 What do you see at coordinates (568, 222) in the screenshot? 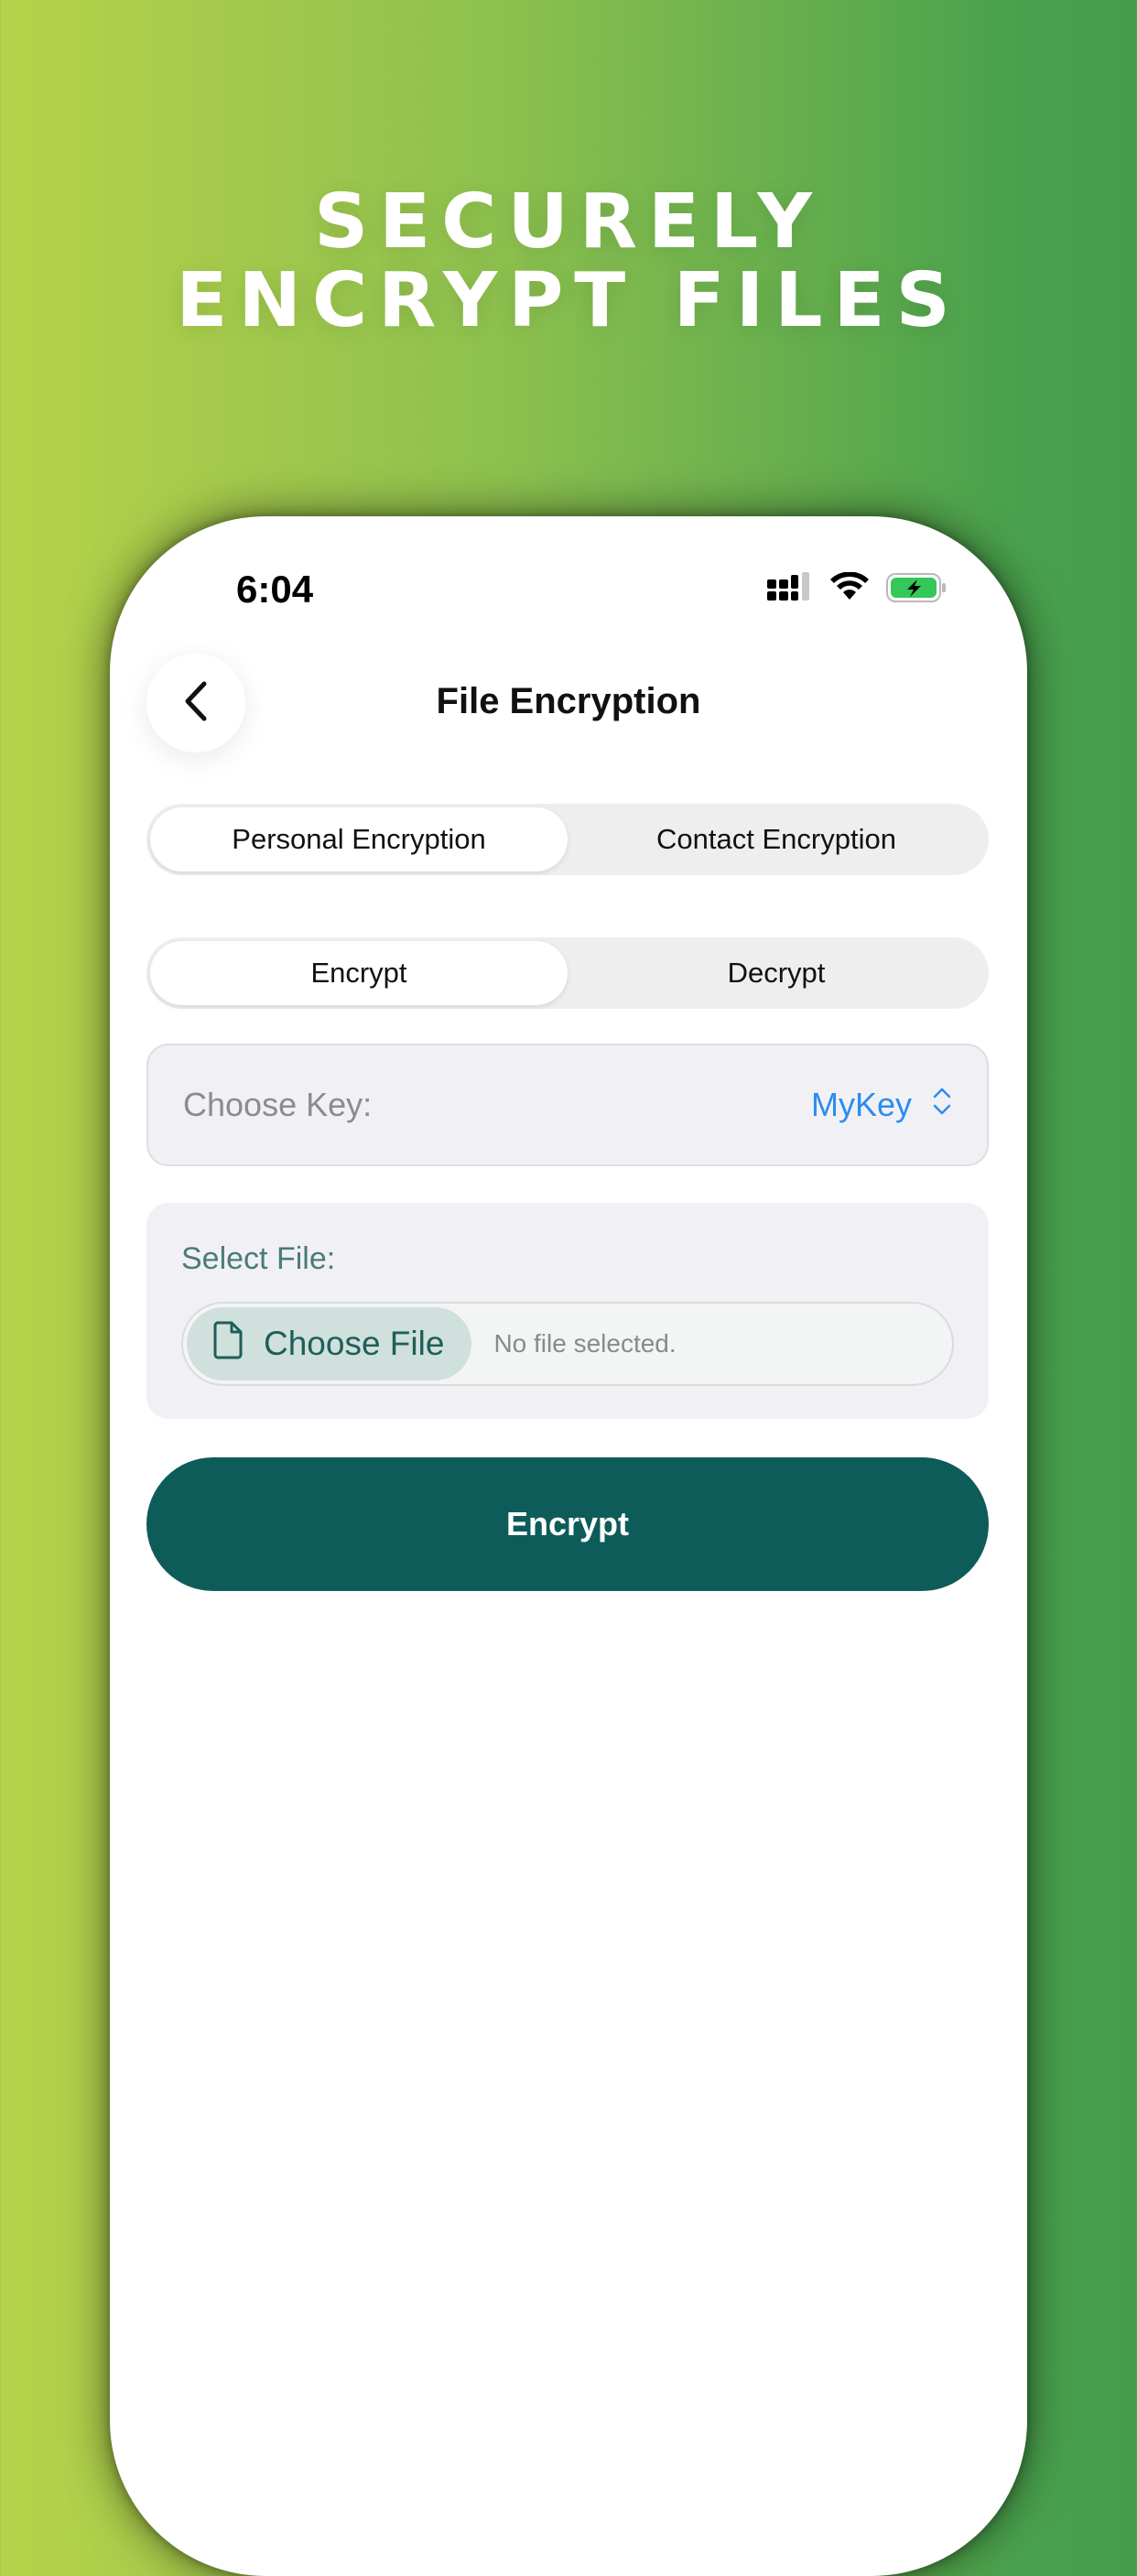
I see `promo-headline-line1: SECURELY` at bounding box center [568, 222].